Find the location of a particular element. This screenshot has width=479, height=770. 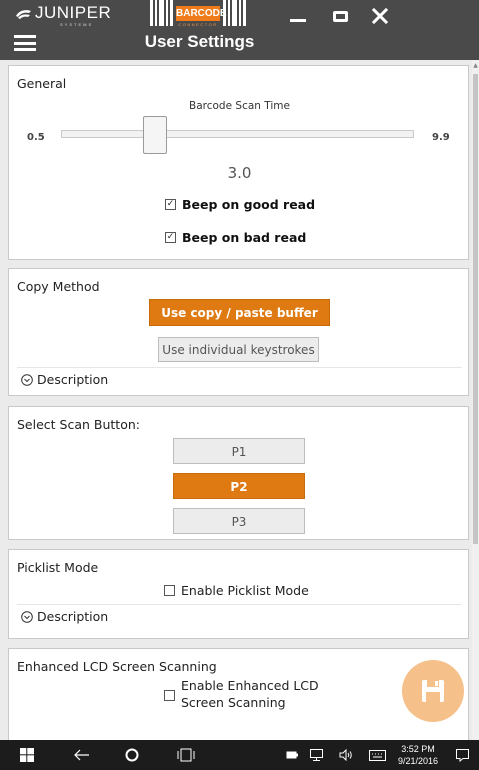

slider-min-label: 0.5 is located at coordinates (36, 137).